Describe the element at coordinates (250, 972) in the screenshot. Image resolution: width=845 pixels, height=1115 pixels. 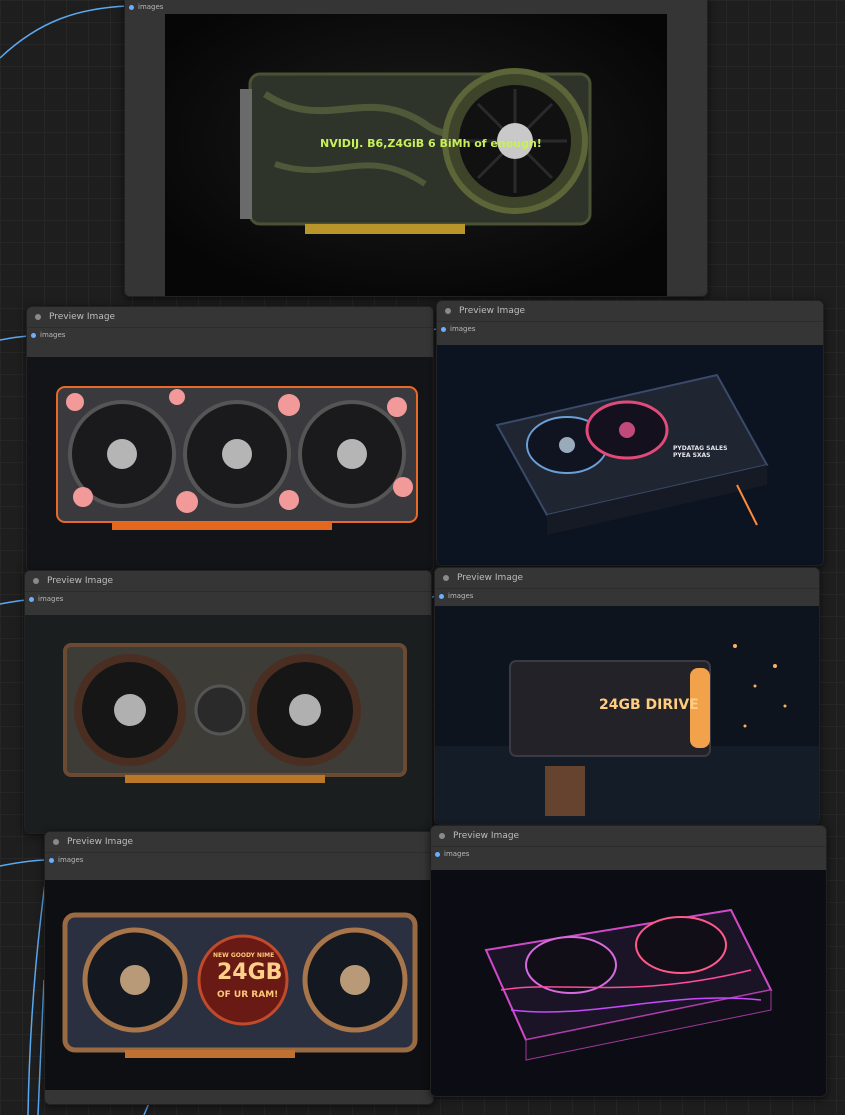
I see `preview-caption-6-main: 24GB` at that location.